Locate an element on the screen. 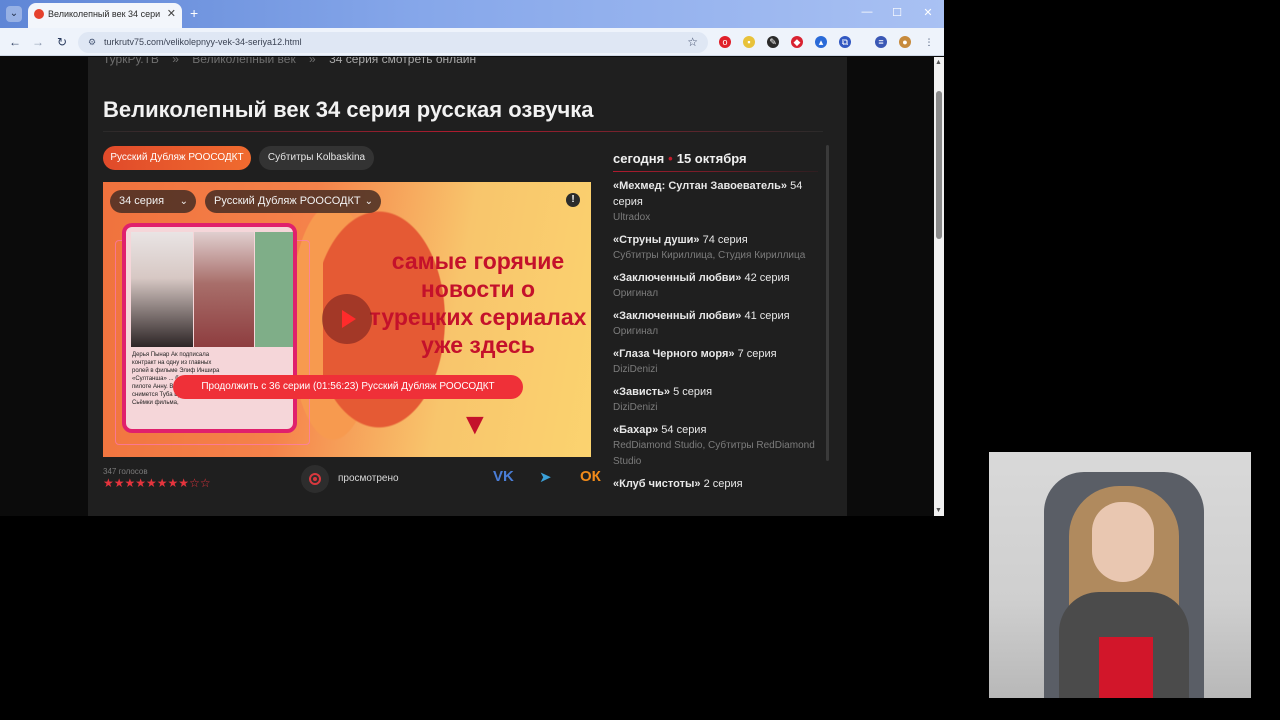 This screenshot has height=720, width=1280. forward-icon: → is located at coordinates (38, 42).